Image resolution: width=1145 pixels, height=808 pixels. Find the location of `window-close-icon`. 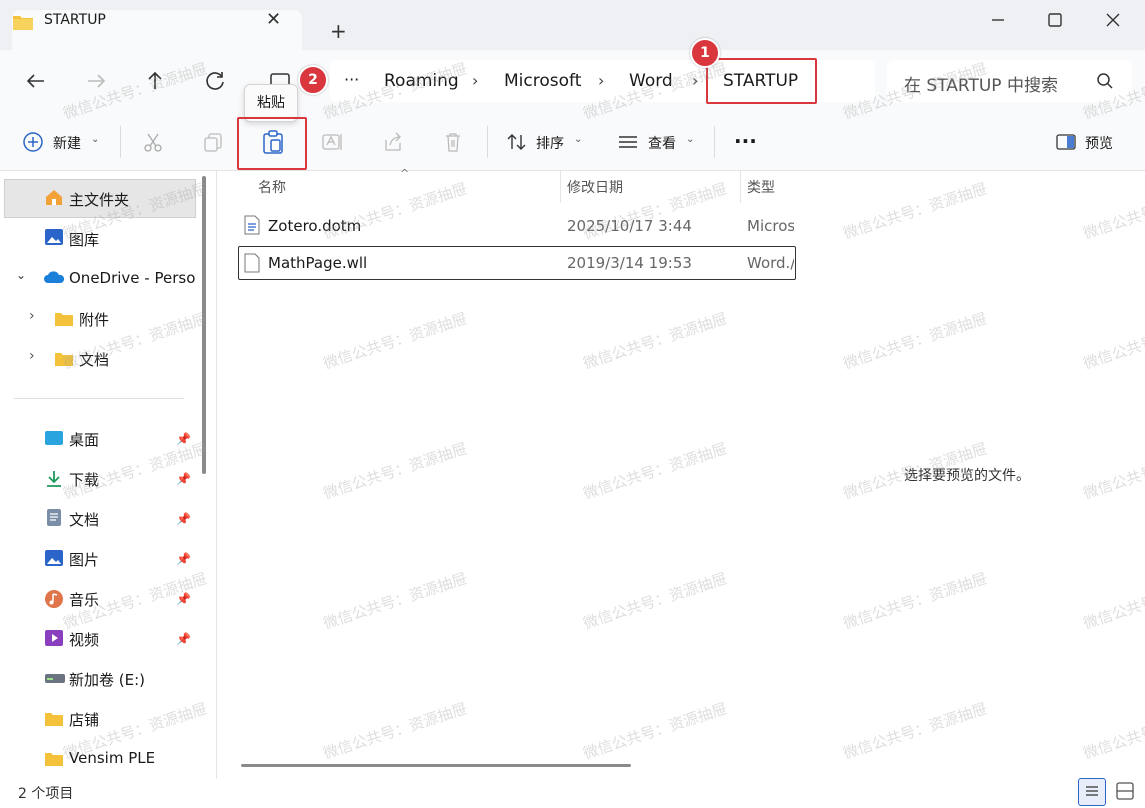

window-close-icon is located at coordinates (1113, 20).